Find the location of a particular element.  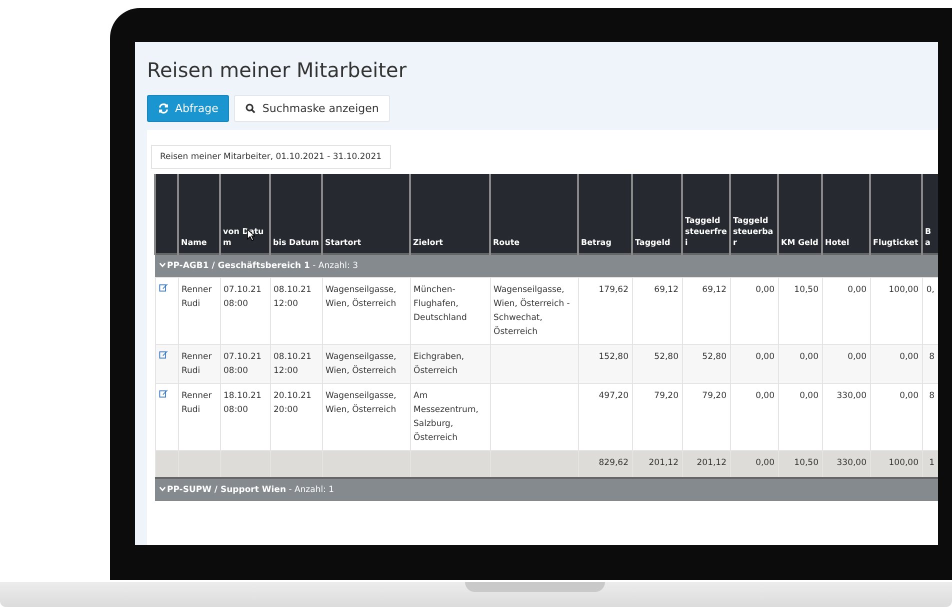

column-header: Taggeld is located at coordinates (657, 214).